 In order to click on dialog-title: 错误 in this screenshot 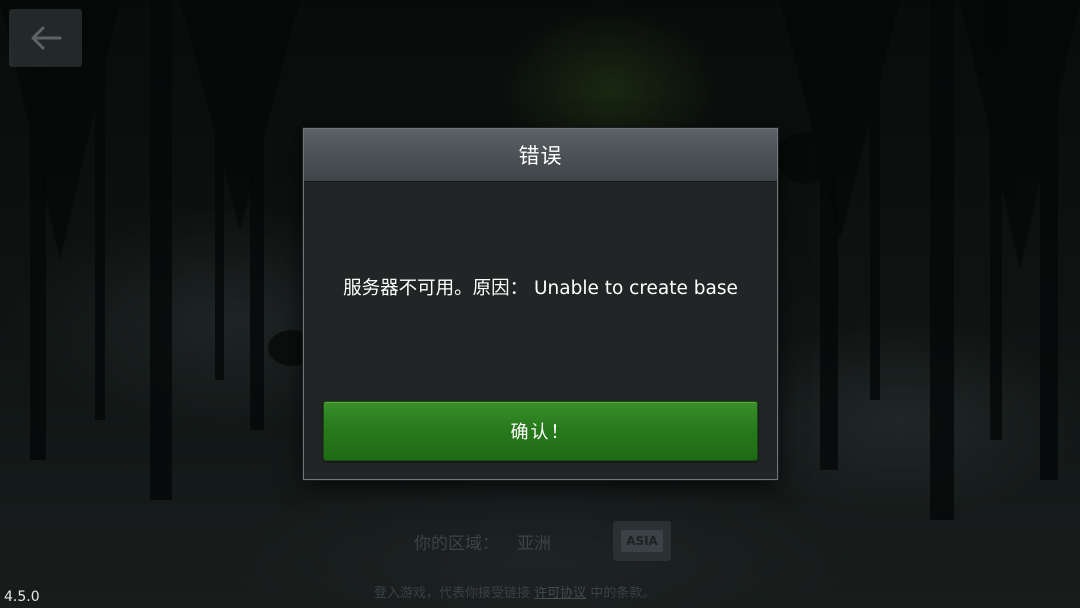, I will do `click(540, 156)`.